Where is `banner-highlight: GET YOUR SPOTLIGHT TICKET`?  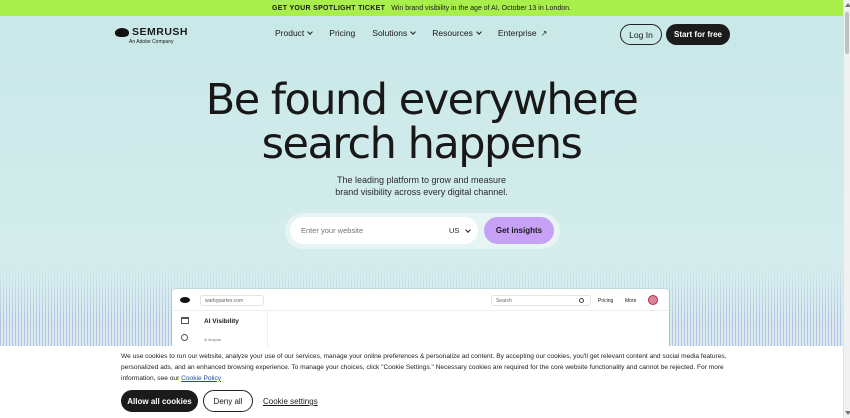 banner-highlight: GET YOUR SPOTLIGHT TICKET is located at coordinates (328, 8).